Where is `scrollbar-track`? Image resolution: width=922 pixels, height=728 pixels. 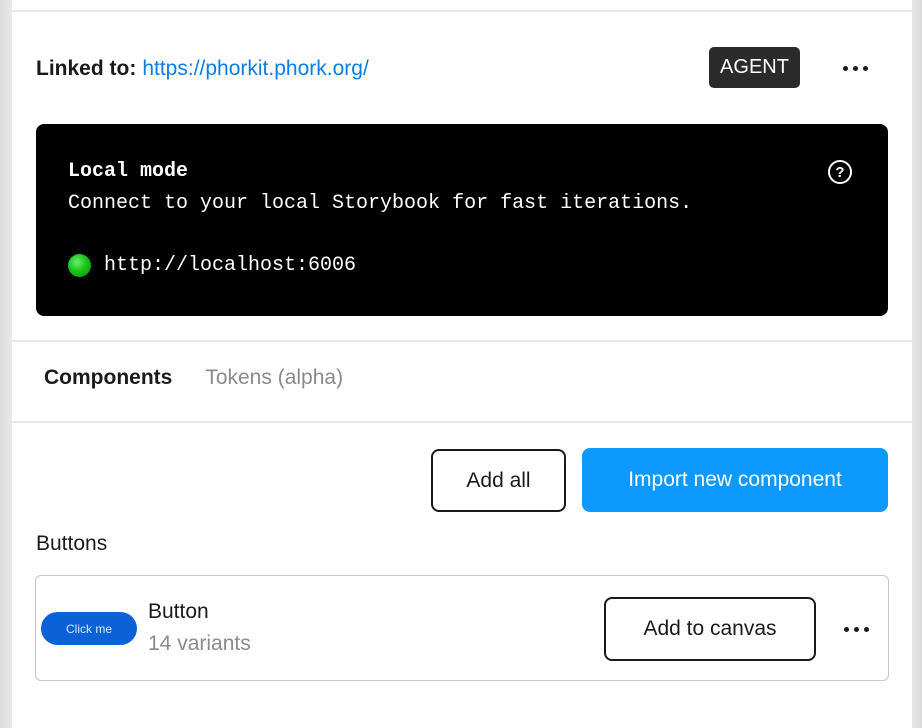 scrollbar-track is located at coordinates (917, 364).